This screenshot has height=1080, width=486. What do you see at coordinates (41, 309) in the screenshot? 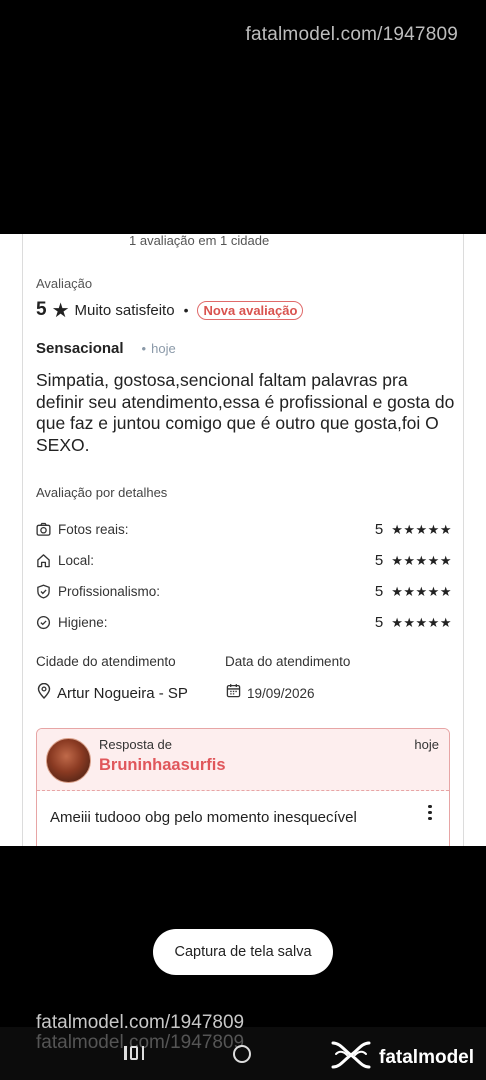
I see `rating-value: 5` at bounding box center [41, 309].